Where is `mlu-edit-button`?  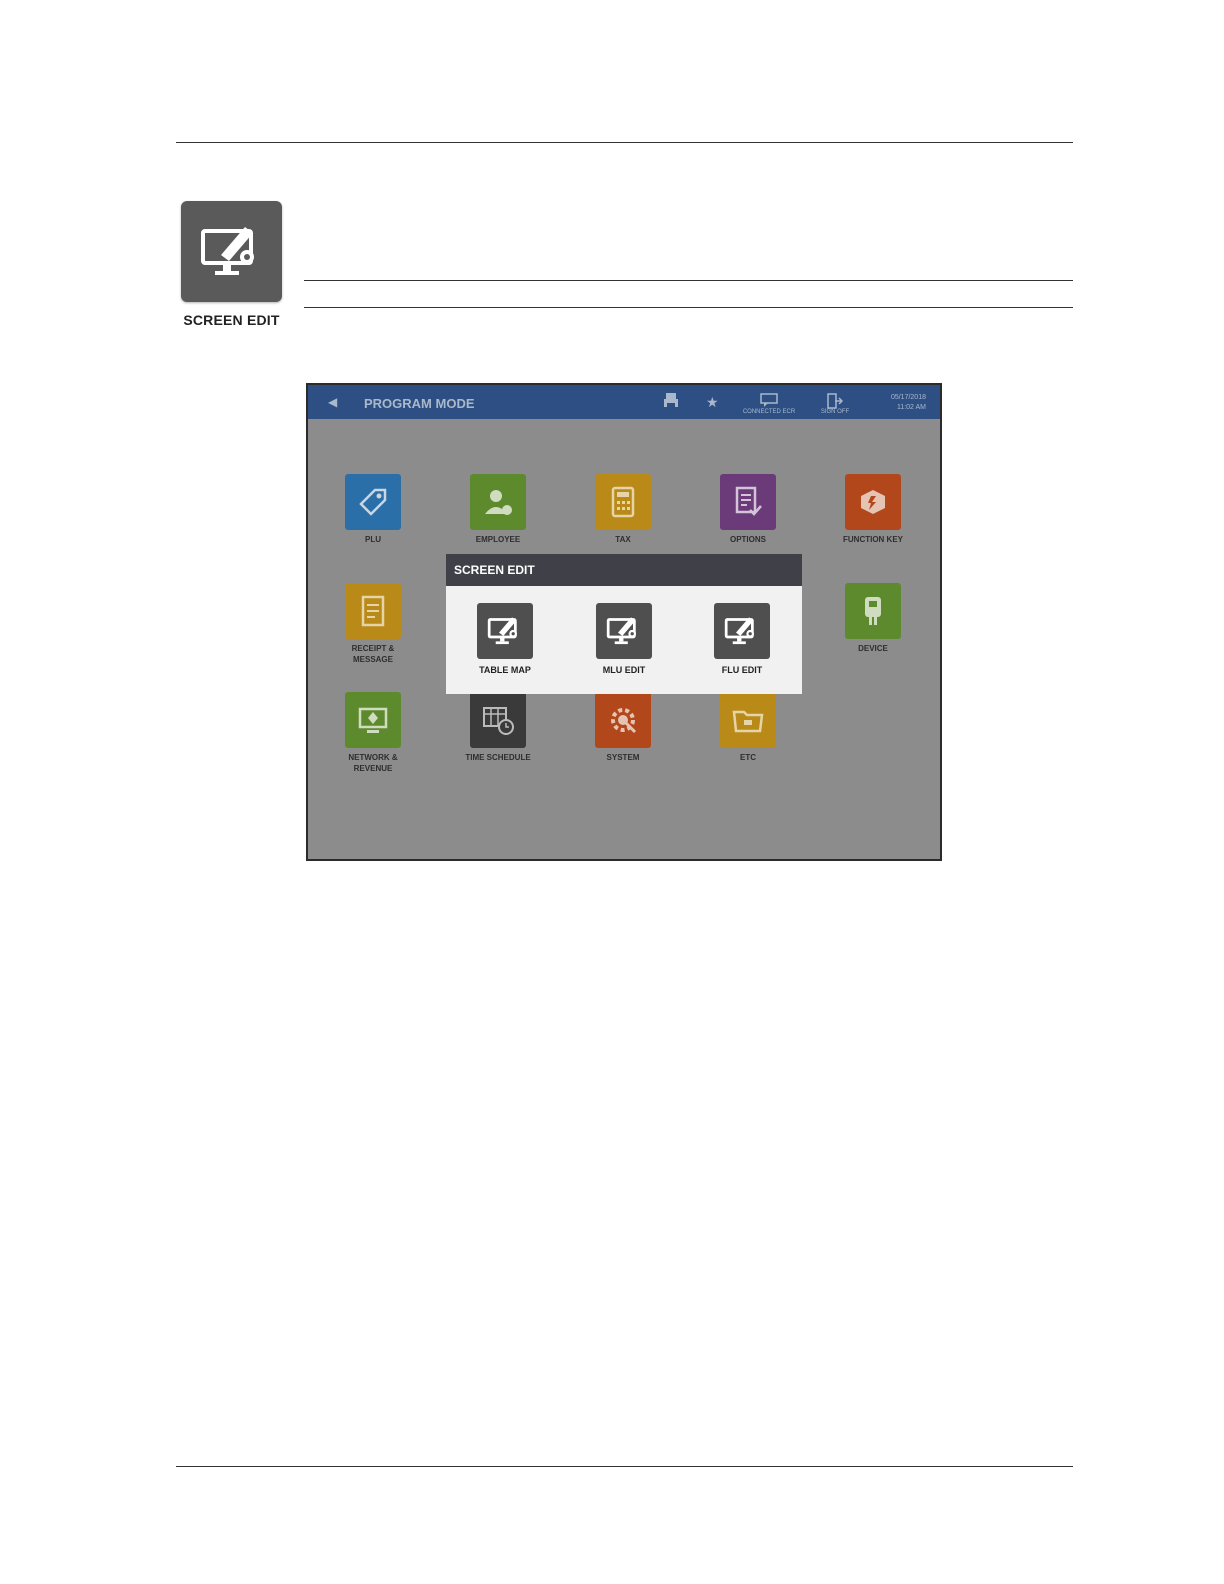 mlu-edit-button is located at coordinates (624, 631).